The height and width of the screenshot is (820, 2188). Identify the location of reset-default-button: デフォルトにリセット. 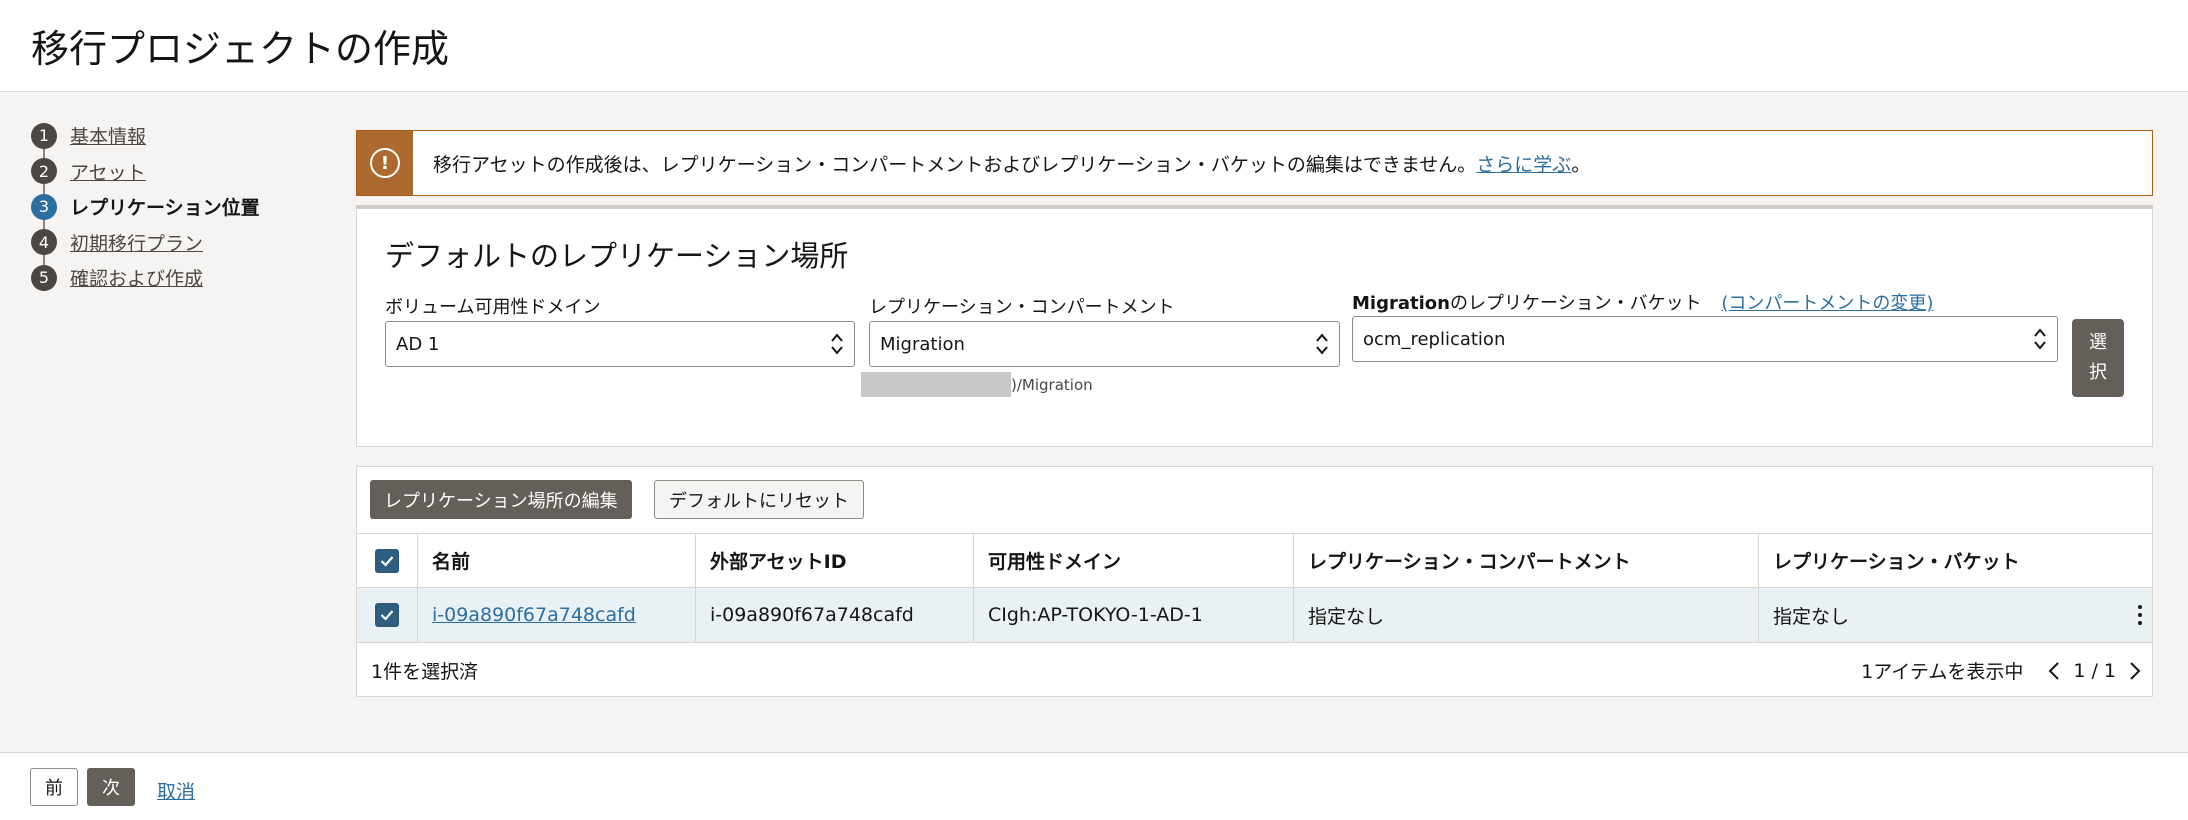
(759, 499).